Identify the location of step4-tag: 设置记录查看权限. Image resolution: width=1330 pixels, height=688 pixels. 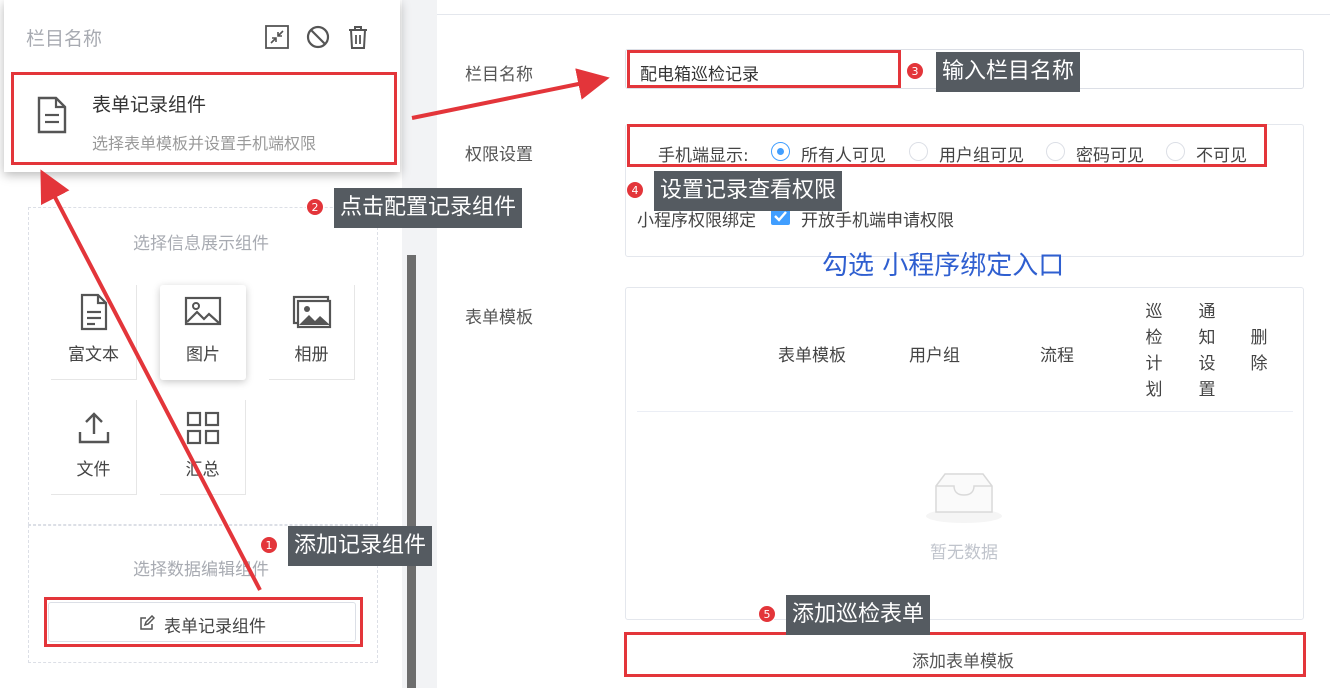
(748, 191).